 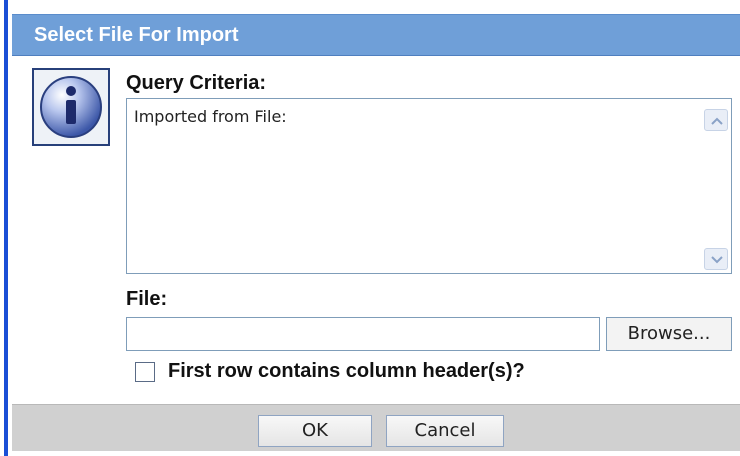 What do you see at coordinates (376, 35) in the screenshot?
I see `dialog-titlebar: Select File For Import` at bounding box center [376, 35].